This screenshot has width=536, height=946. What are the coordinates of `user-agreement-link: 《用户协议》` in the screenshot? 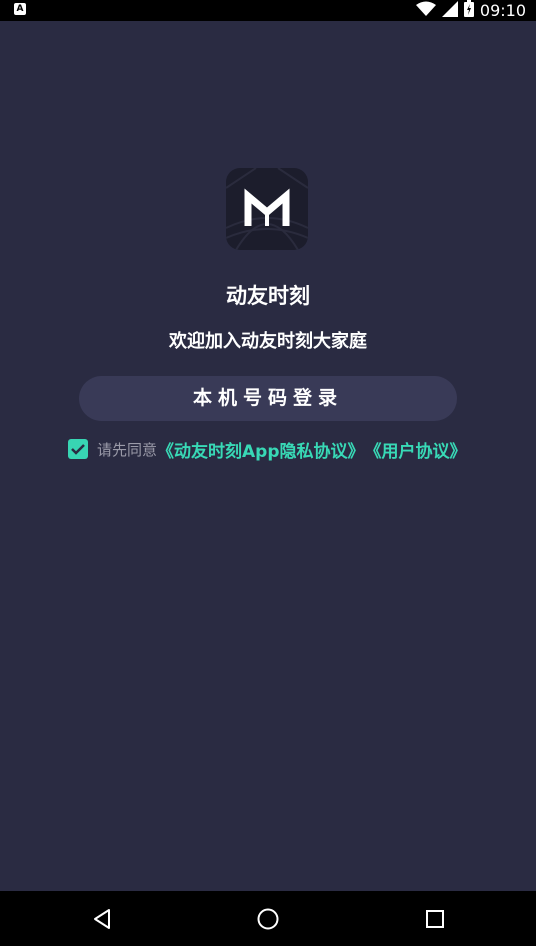 It's located at (416, 449).